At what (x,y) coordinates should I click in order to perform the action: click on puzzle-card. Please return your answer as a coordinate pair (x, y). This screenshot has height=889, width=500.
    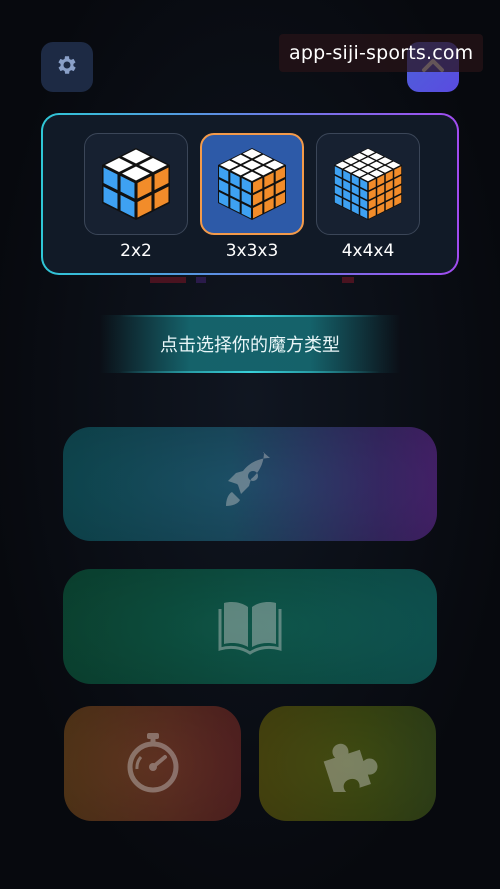
    Looking at the image, I should click on (347, 763).